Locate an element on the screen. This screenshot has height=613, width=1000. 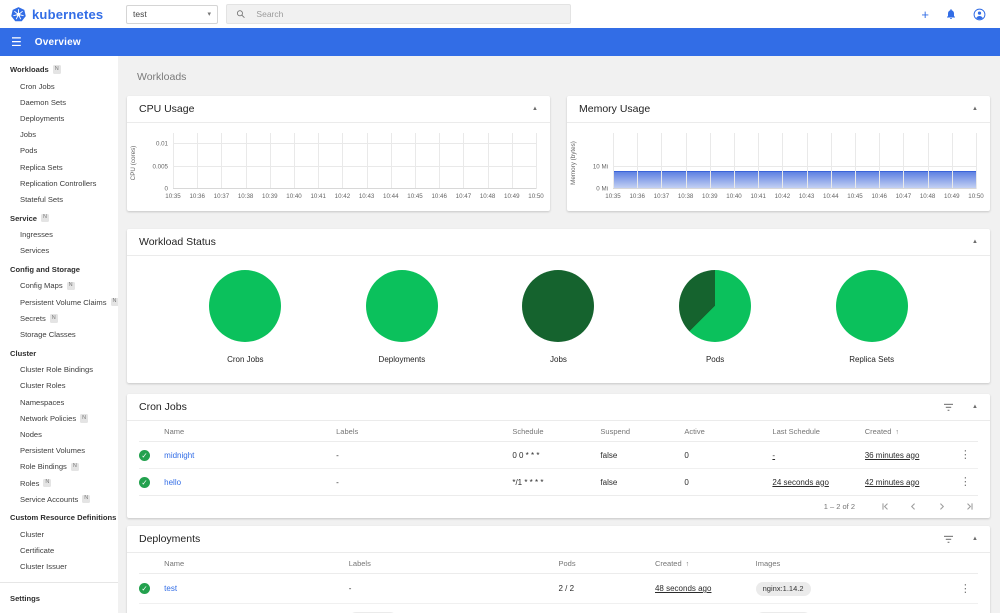
chevron-left-icon is located at coordinates (912, 506).